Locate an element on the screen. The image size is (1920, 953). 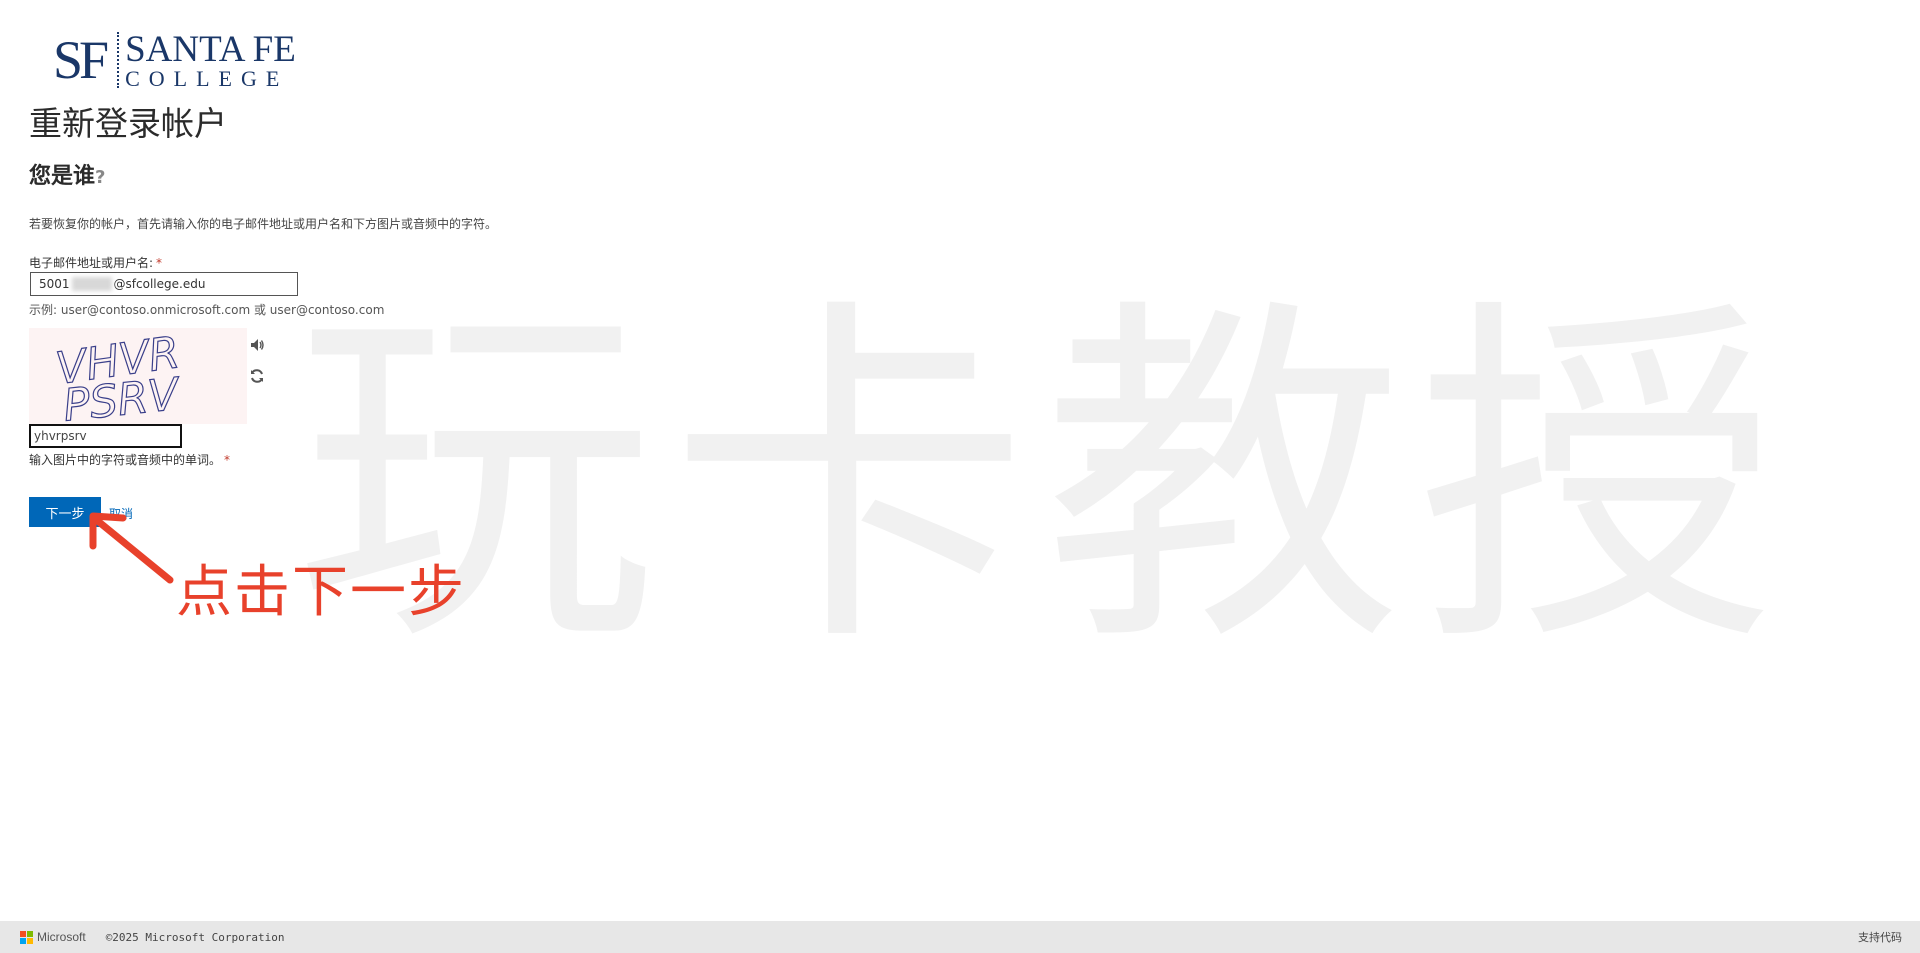
description: 若要恢复你的帐户，首先请输入你的电子邮件地址或用户名和下方图片或音频中的字符。 is located at coordinates (263, 224).